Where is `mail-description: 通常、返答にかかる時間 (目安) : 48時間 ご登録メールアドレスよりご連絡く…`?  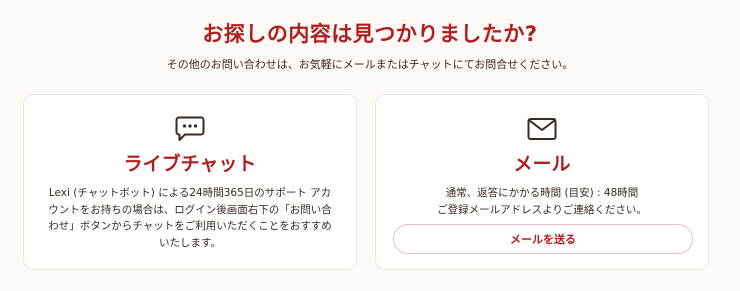
mail-description: 通常、返答にかかる時間 (目安) : 48時間 ご登録メールアドレスよりご連絡く… is located at coordinates (542, 201).